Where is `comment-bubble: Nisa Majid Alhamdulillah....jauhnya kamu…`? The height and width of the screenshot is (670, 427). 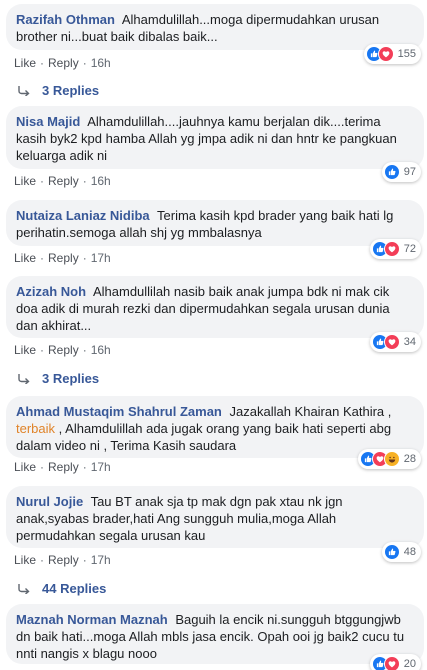 comment-bubble: Nisa Majid Alhamdulillah....jauhnya kamu… is located at coordinates (215, 137).